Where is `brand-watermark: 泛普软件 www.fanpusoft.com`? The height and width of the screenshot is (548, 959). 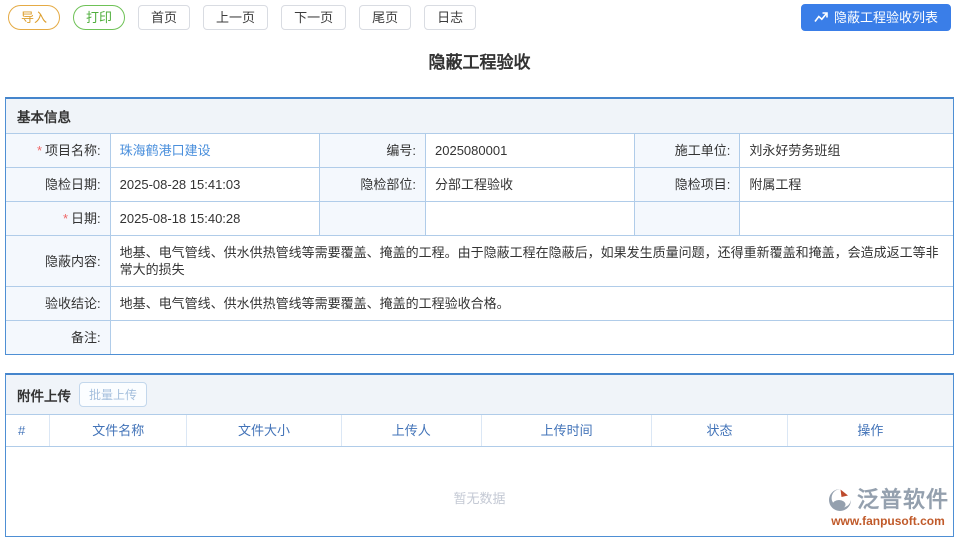 brand-watermark: 泛普软件 www.fanpusoft.com is located at coordinates (888, 507).